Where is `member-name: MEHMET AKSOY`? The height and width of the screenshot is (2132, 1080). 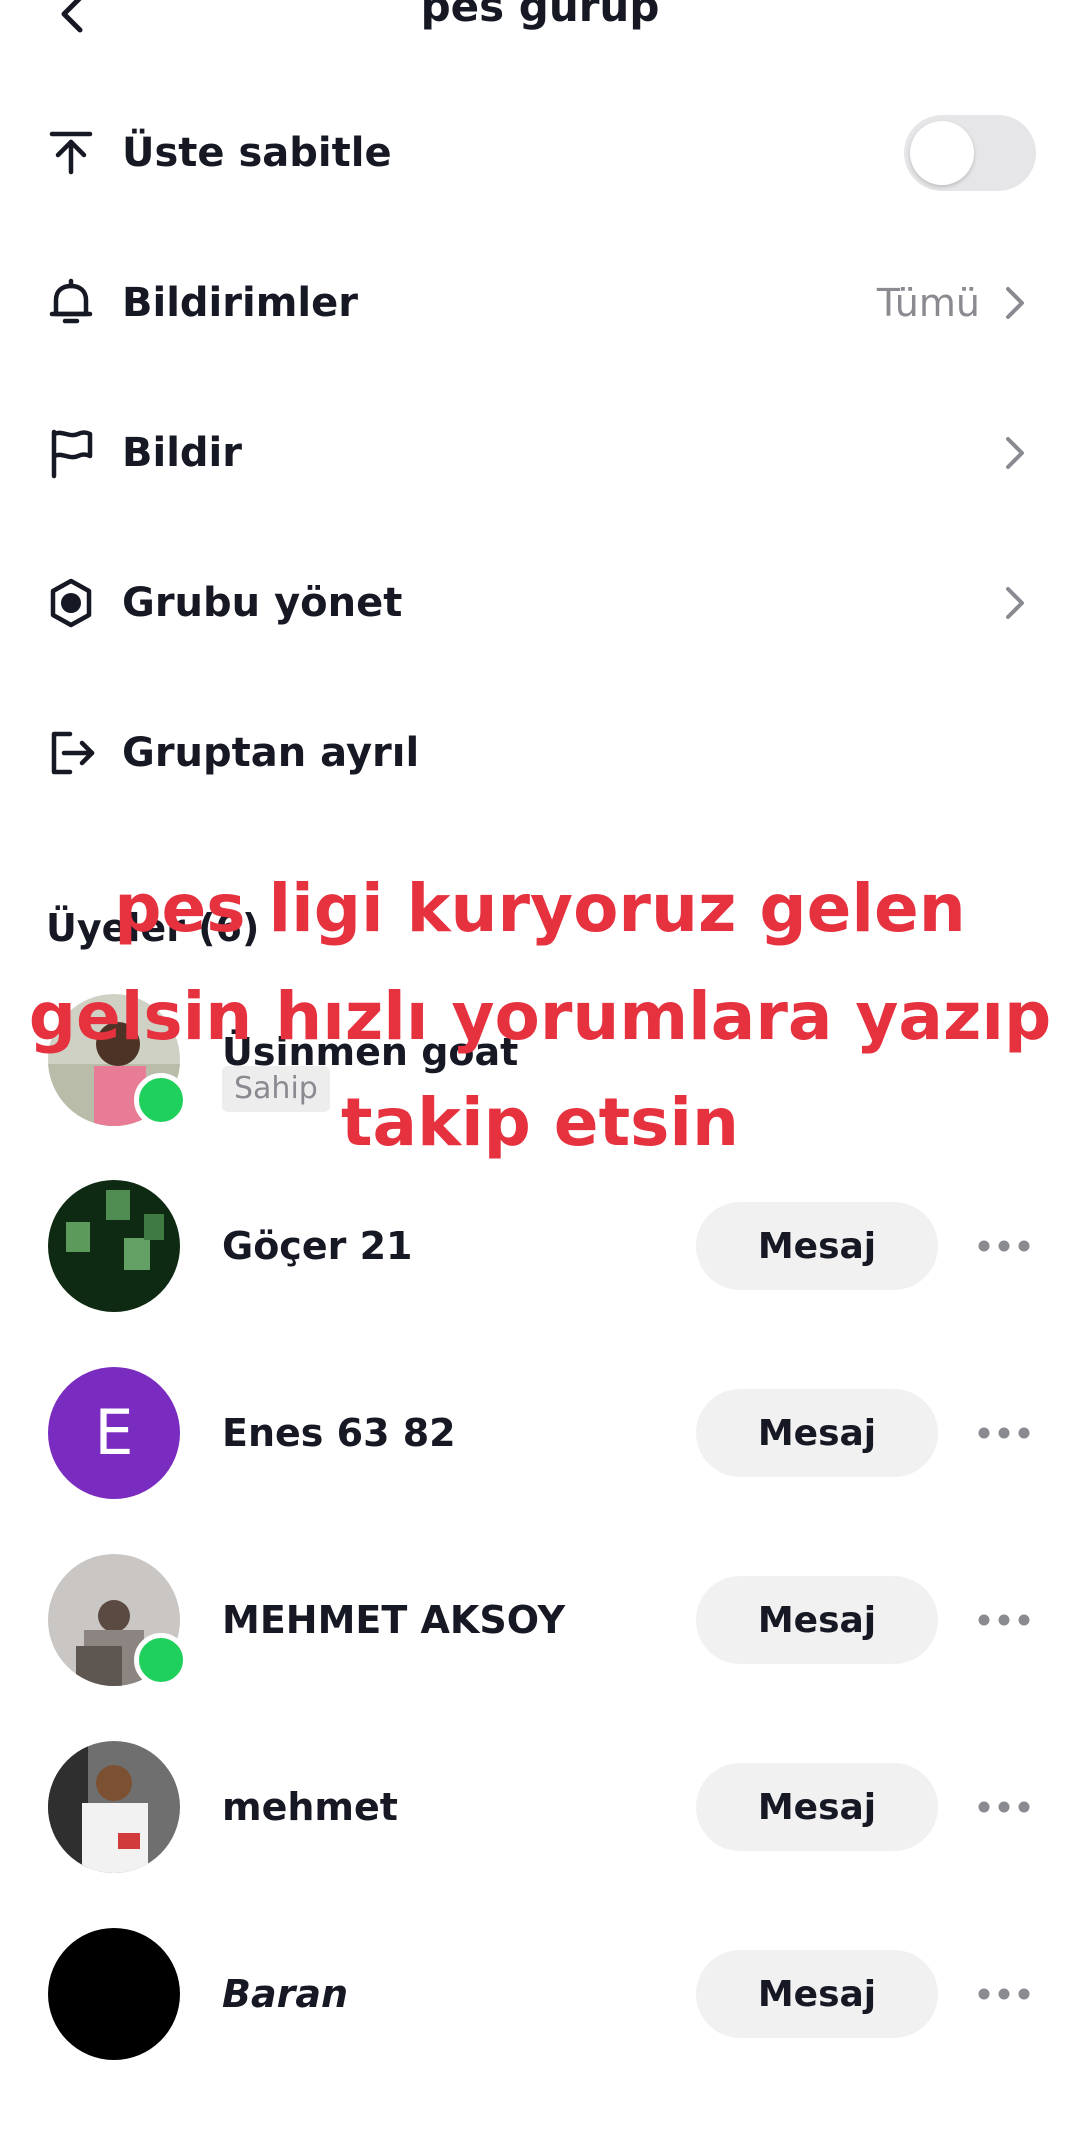
member-name: MEHMET AKSOY is located at coordinates (394, 1620).